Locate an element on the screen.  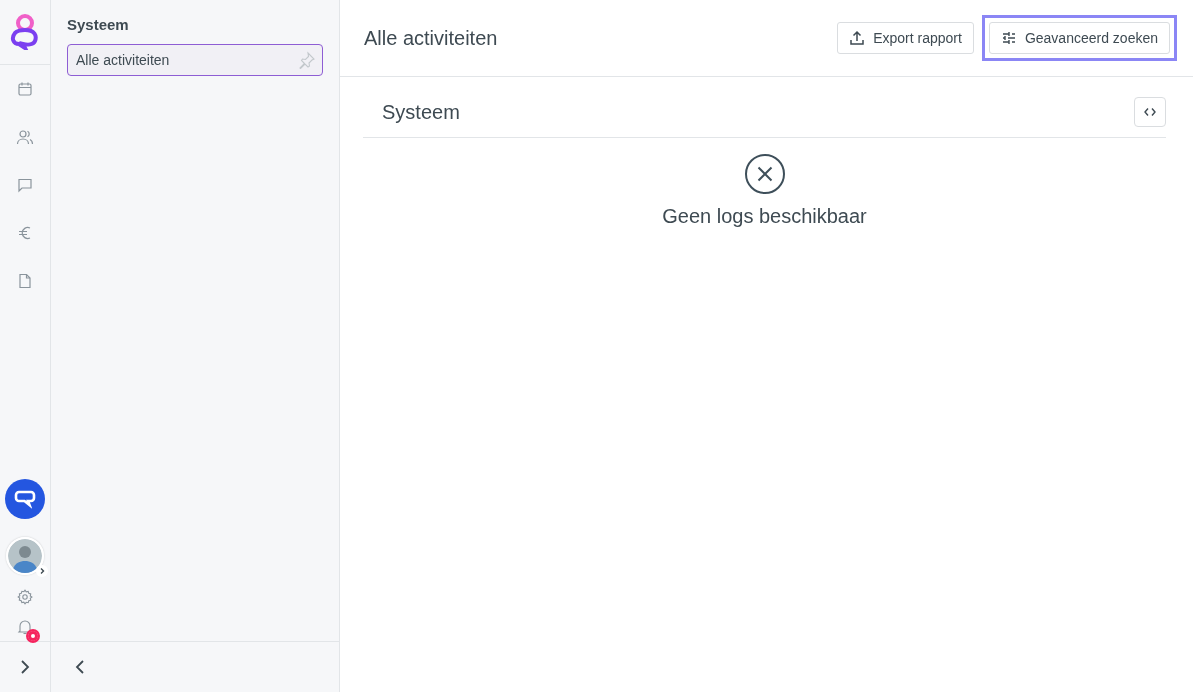
logo-icon is located at coordinates (25, 32).